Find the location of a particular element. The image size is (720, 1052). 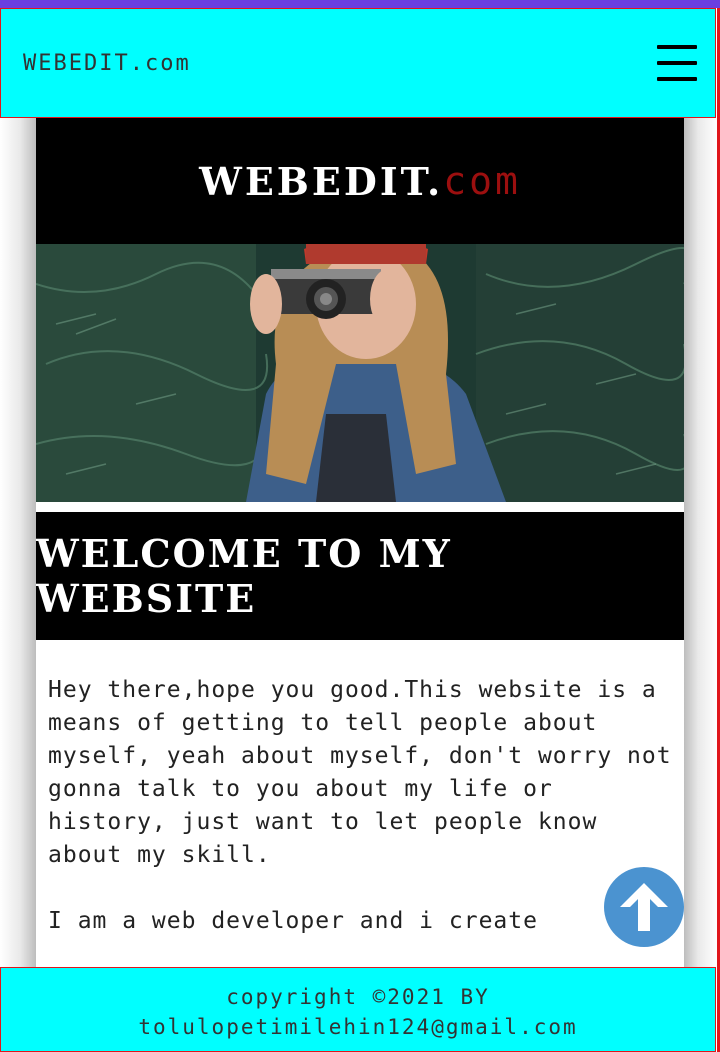

site-title-banner: WEBEDIT. com is located at coordinates (360, 181).